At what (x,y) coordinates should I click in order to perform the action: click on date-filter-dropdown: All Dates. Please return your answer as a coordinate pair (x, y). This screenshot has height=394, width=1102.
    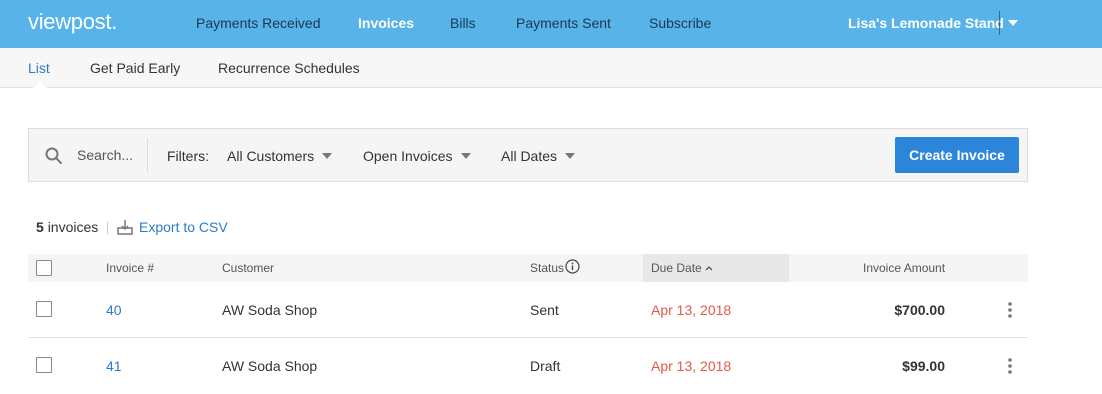
    Looking at the image, I should click on (538, 156).